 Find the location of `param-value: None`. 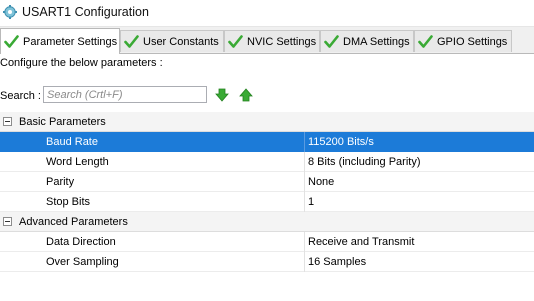

param-value: None is located at coordinates (321, 182).